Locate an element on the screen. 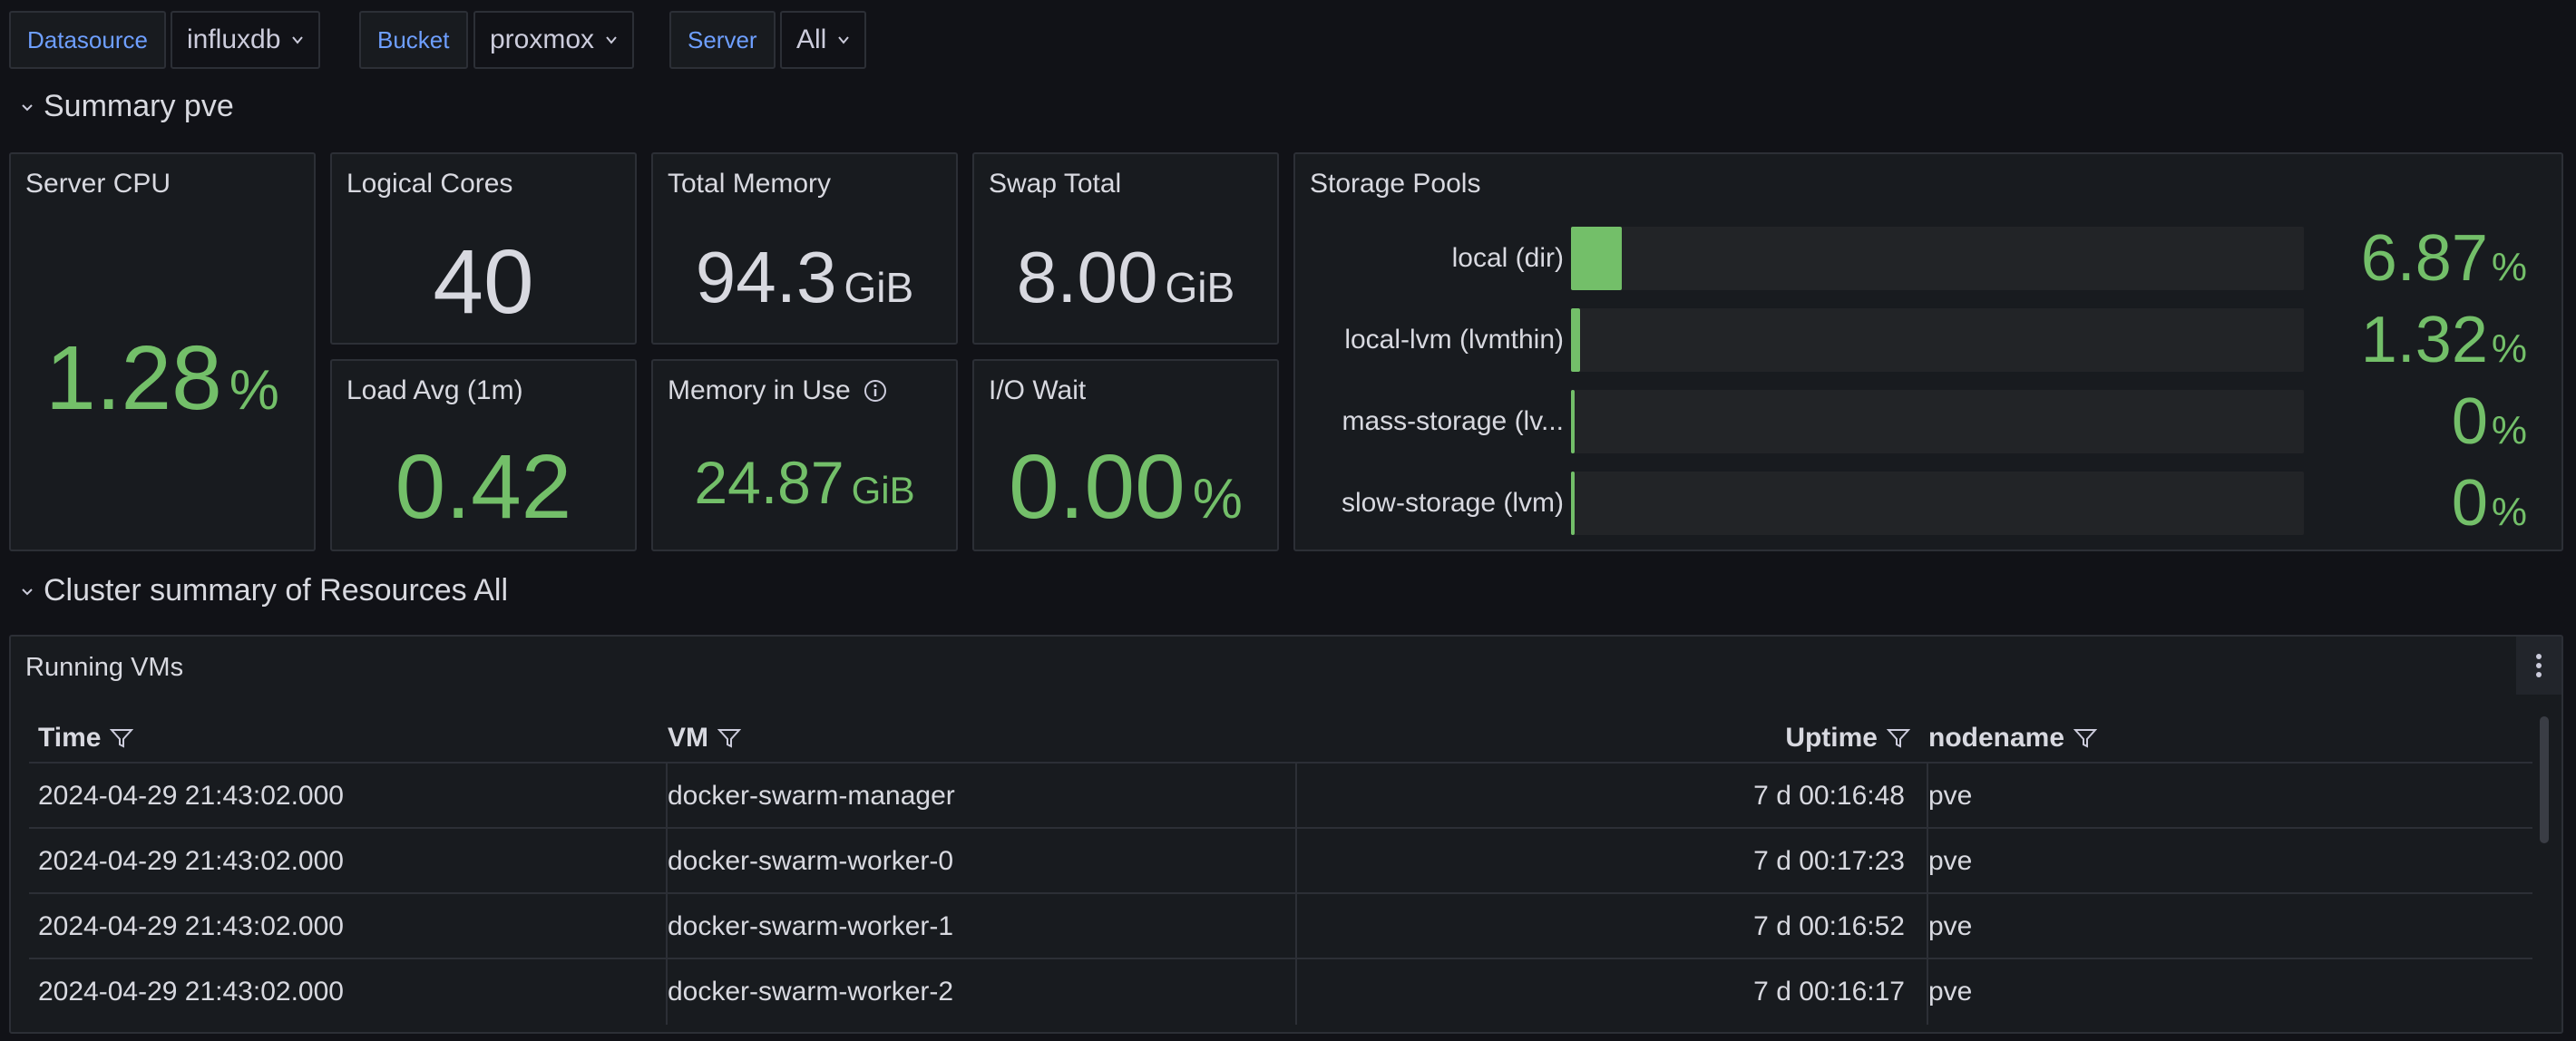  datasource-select-value: influxdb is located at coordinates (234, 39).